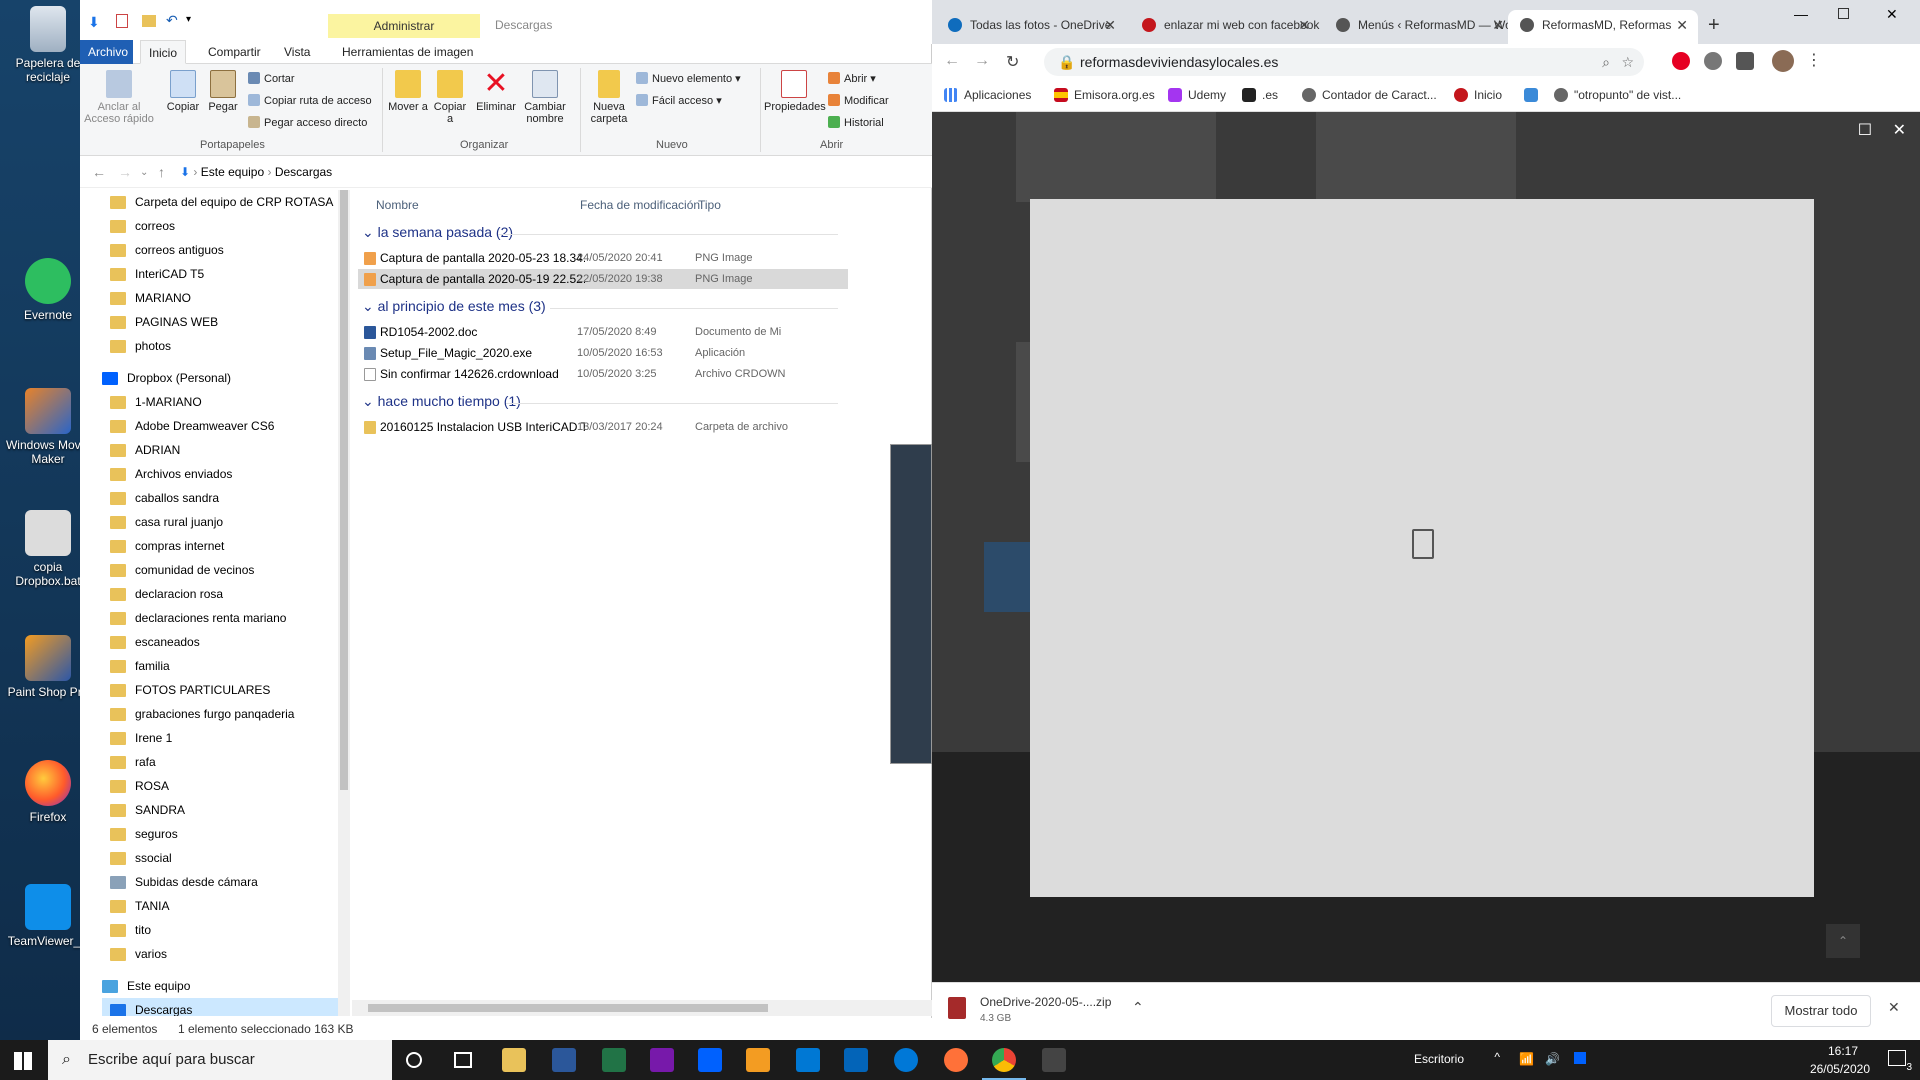 This screenshot has height=1080, width=1920. Describe the element at coordinates (163, 52) in the screenshot. I see `tab-home: Inicio` at that location.